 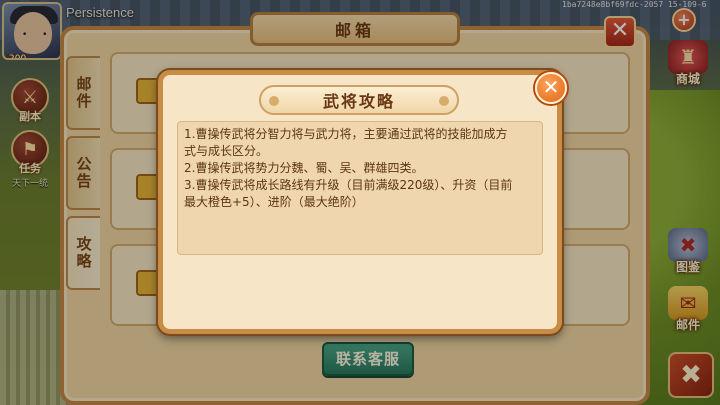 I want to click on popup-line: 2.曹操传武将势力分魏、蜀、吴、群雄四类。, so click(x=304, y=168).